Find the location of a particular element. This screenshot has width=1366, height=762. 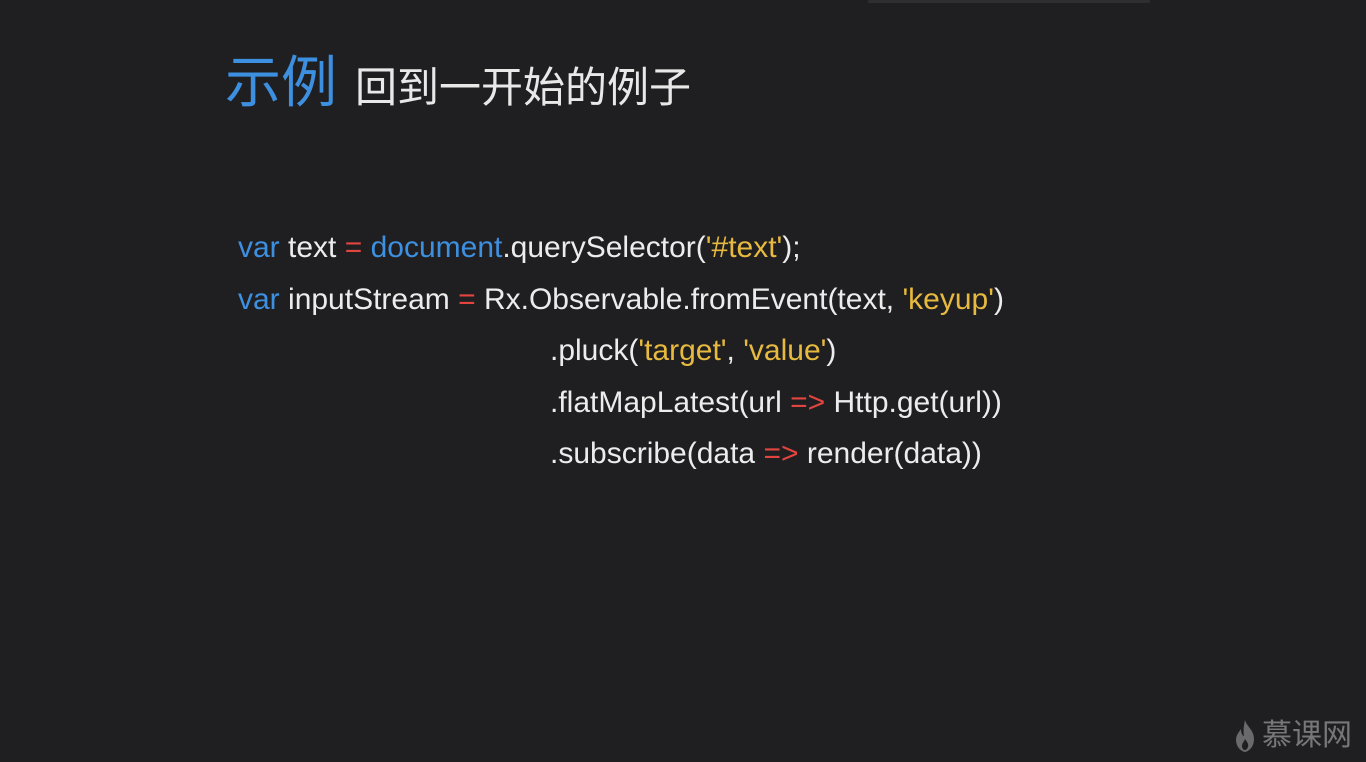

flame-icon is located at coordinates (1245, 736).